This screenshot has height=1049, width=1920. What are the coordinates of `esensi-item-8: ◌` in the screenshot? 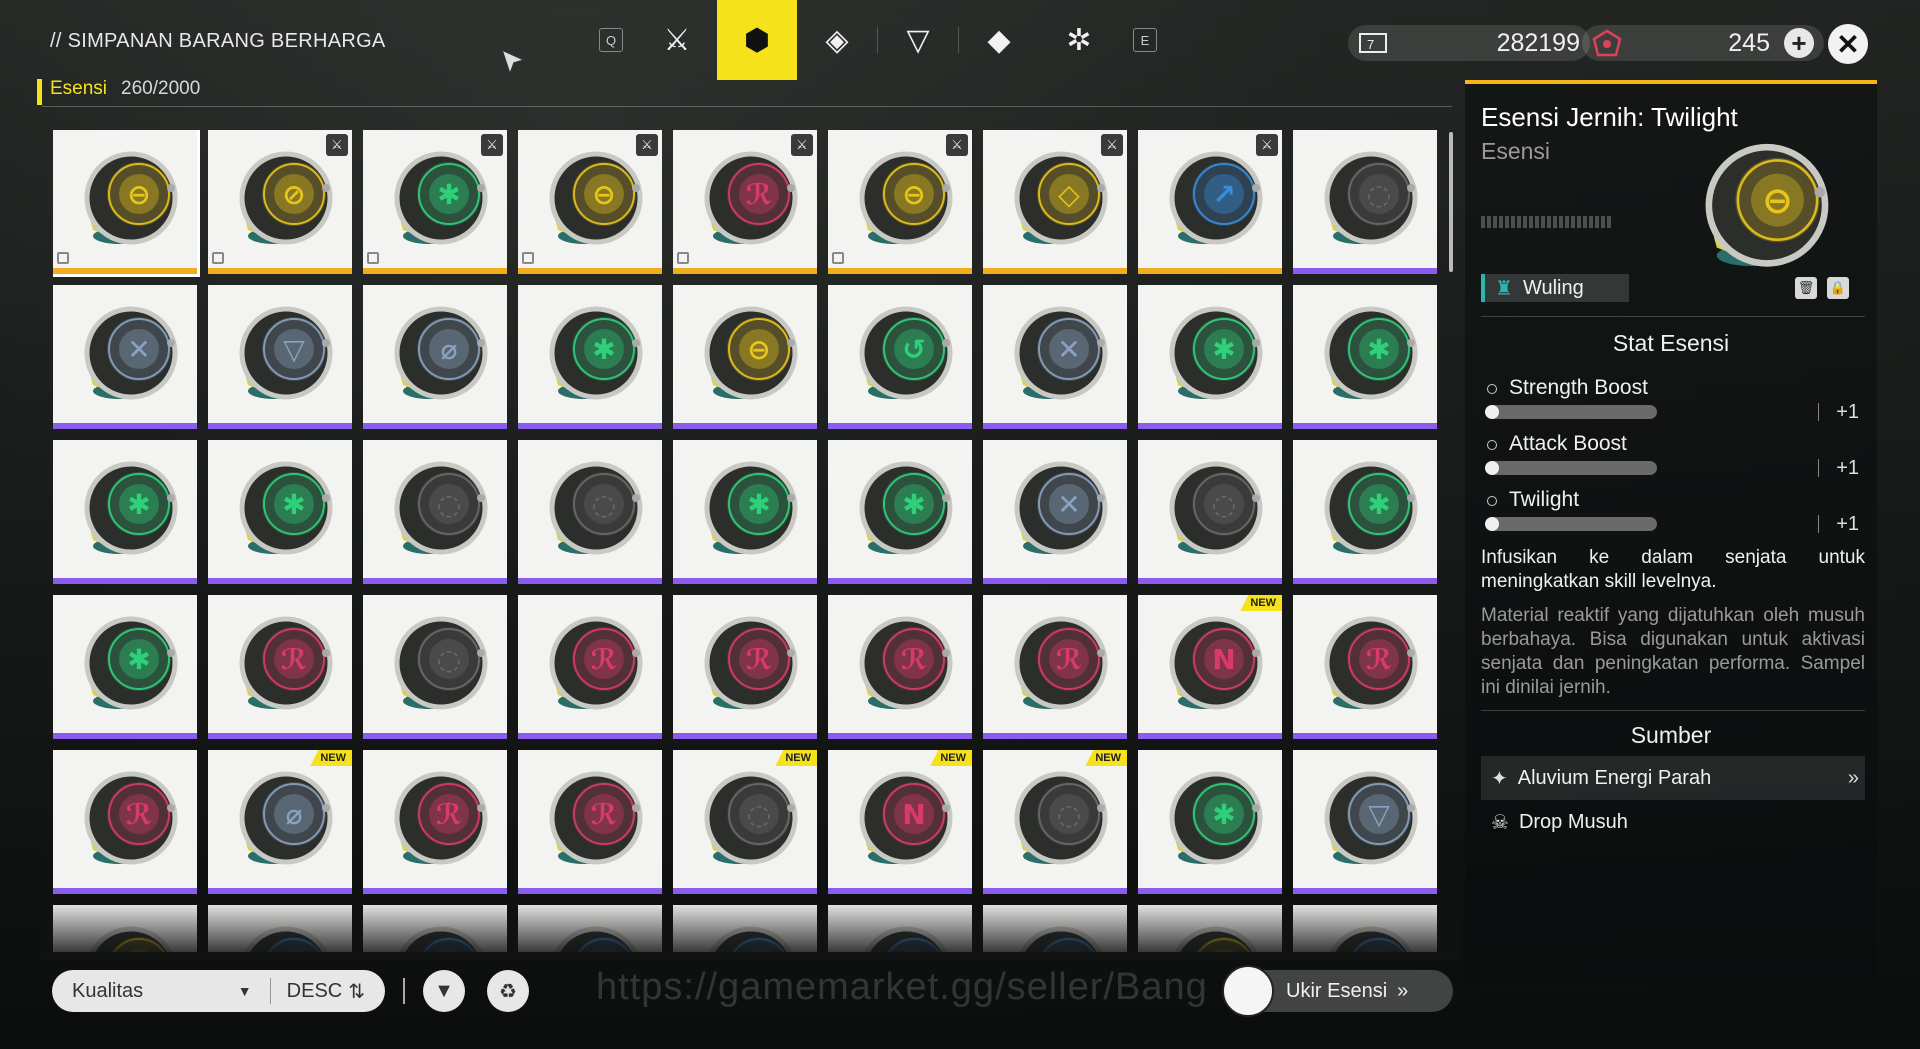 It's located at (1365, 202).